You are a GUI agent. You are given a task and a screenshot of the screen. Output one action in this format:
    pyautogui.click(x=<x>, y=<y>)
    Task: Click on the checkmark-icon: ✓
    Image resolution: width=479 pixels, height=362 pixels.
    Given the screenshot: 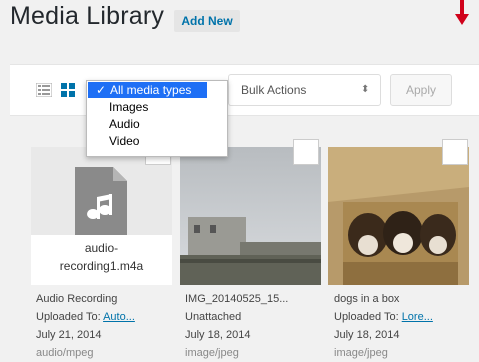 What is the action you would take?
    pyautogui.click(x=101, y=90)
    